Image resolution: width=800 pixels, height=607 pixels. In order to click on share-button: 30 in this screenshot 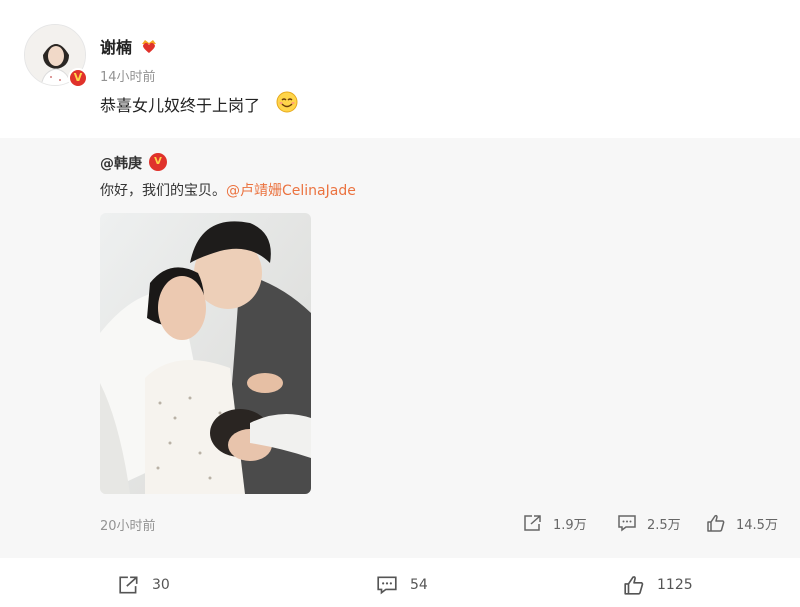, I will do `click(144, 585)`.